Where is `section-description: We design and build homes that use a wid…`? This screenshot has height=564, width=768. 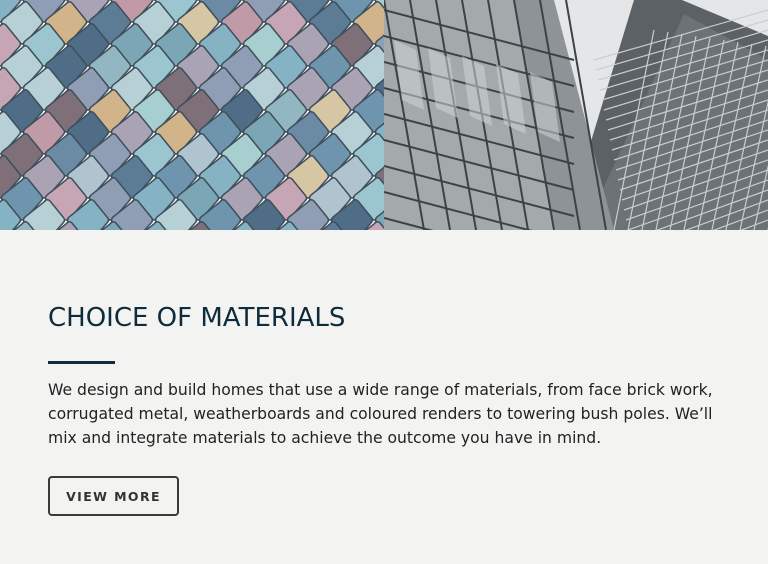
section-description: We design and build homes that use a wid… is located at coordinates (380, 414).